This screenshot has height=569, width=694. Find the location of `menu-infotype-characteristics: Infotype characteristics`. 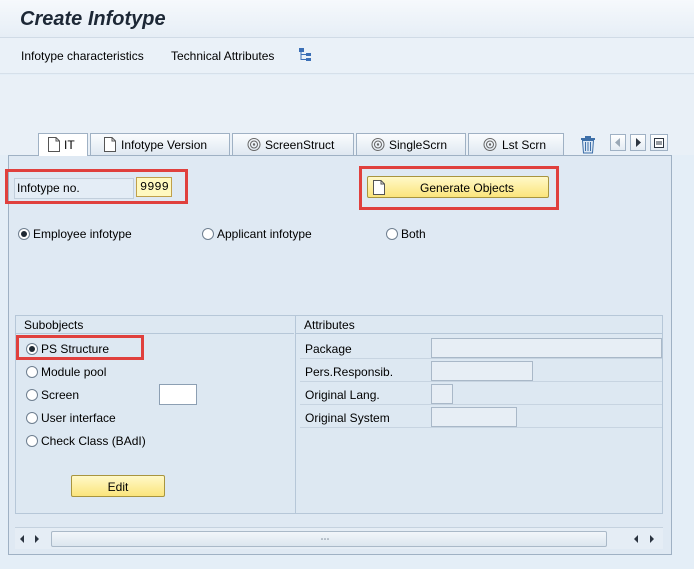

menu-infotype-characteristics: Infotype characteristics is located at coordinates (82, 56).